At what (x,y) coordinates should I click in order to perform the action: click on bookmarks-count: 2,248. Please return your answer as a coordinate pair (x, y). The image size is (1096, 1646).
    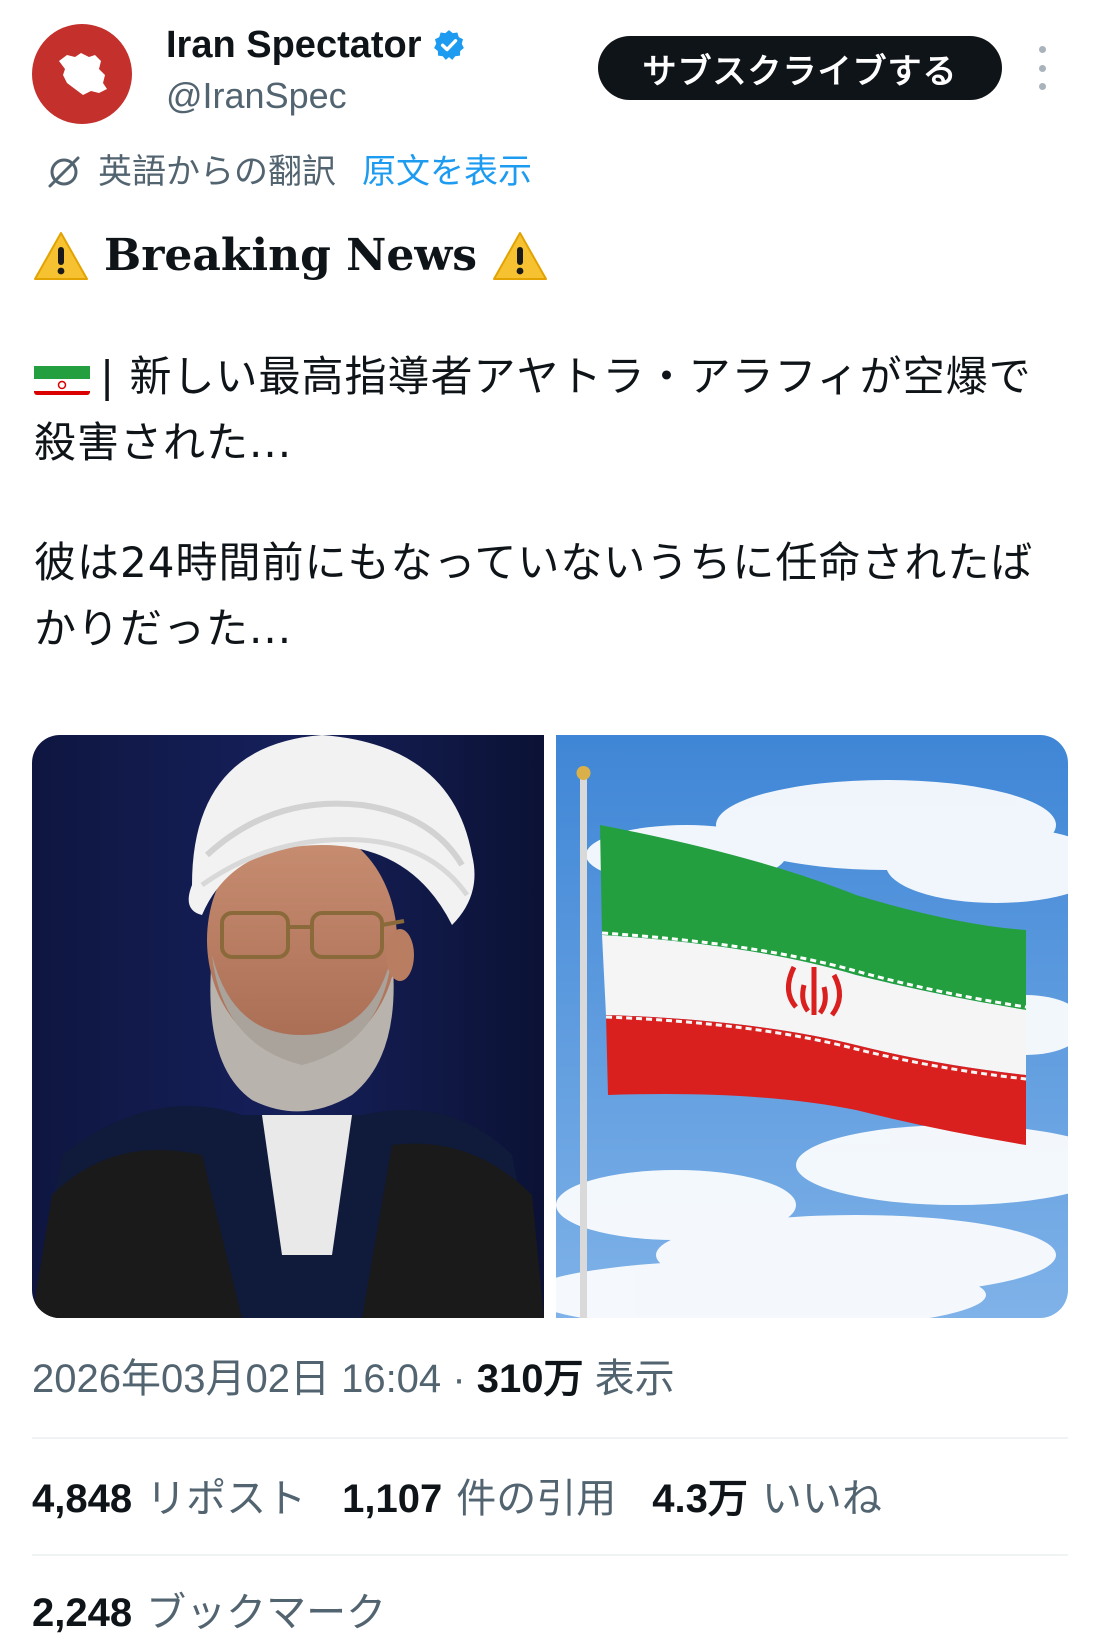
    Looking at the image, I should click on (82, 1613).